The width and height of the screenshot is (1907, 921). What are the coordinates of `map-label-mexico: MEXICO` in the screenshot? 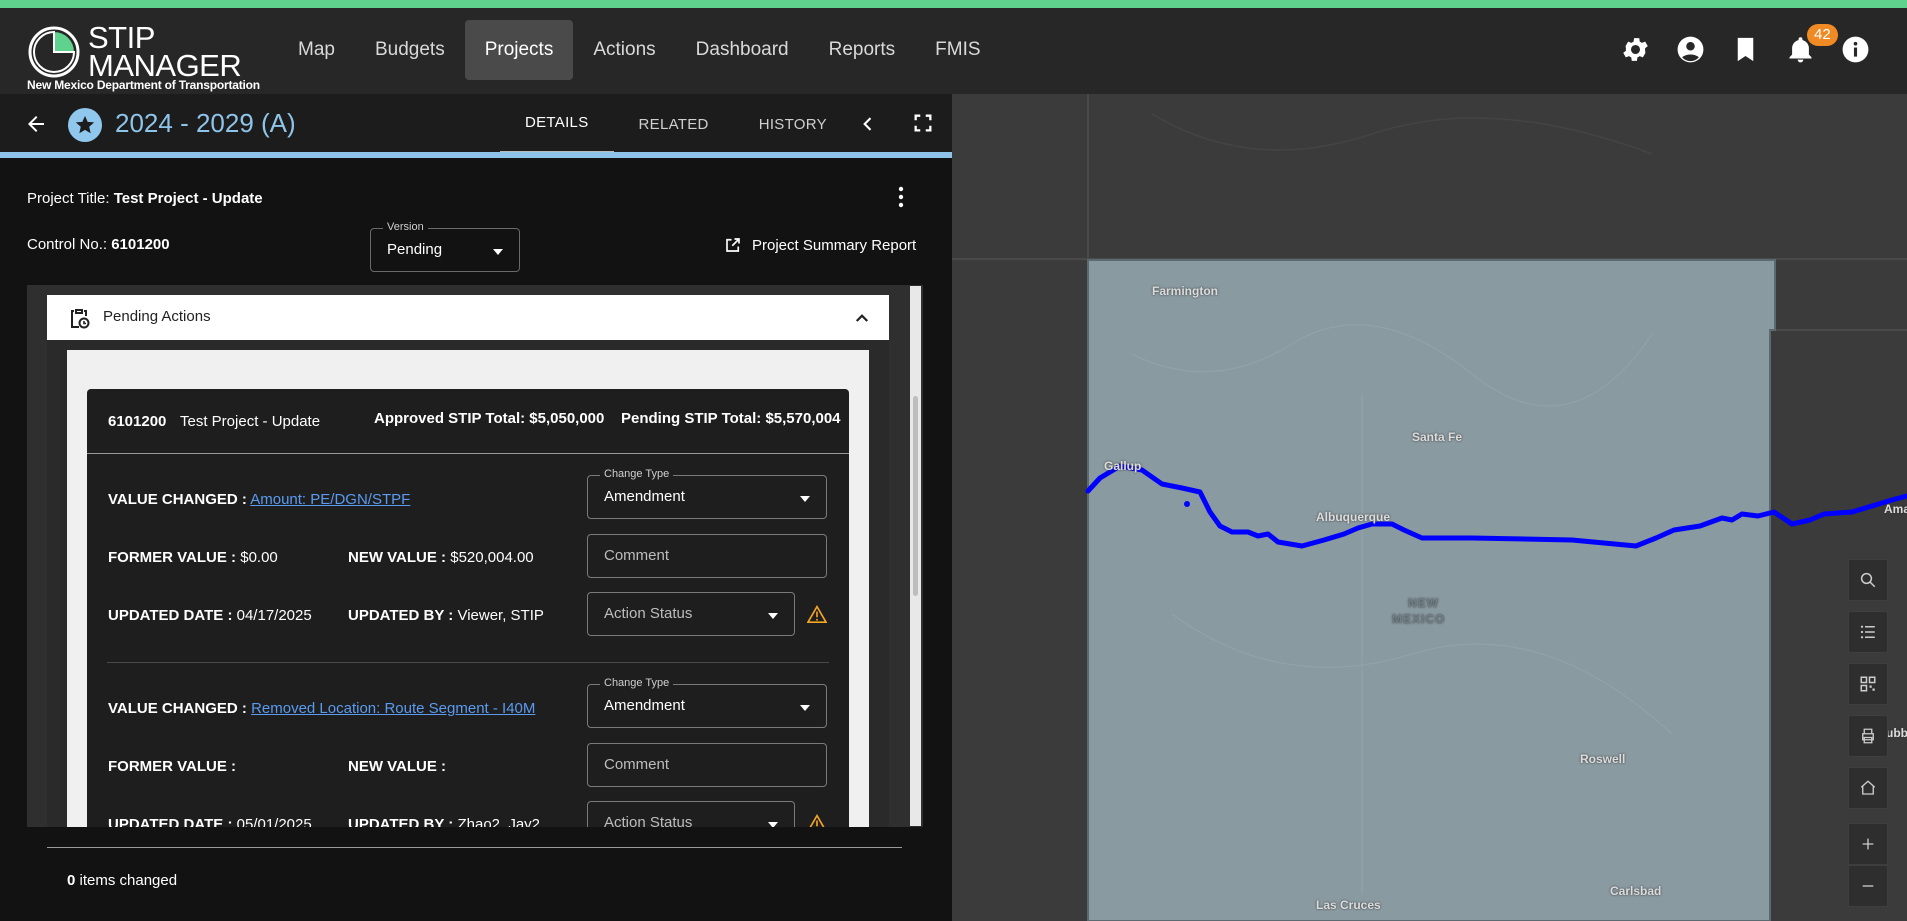 It's located at (1419, 619).